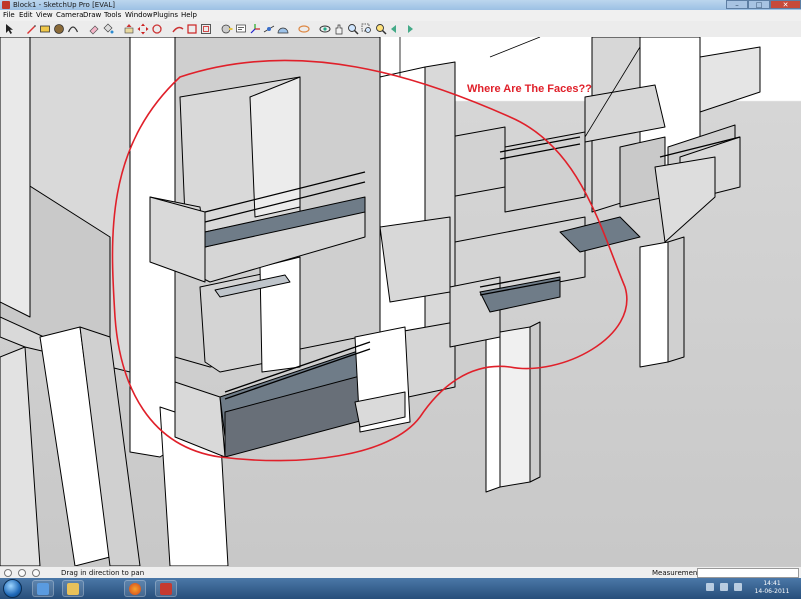 Image resolution: width=801 pixels, height=599 pixels. What do you see at coordinates (772, 583) in the screenshot?
I see `clock-time: 14:41` at bounding box center [772, 583].